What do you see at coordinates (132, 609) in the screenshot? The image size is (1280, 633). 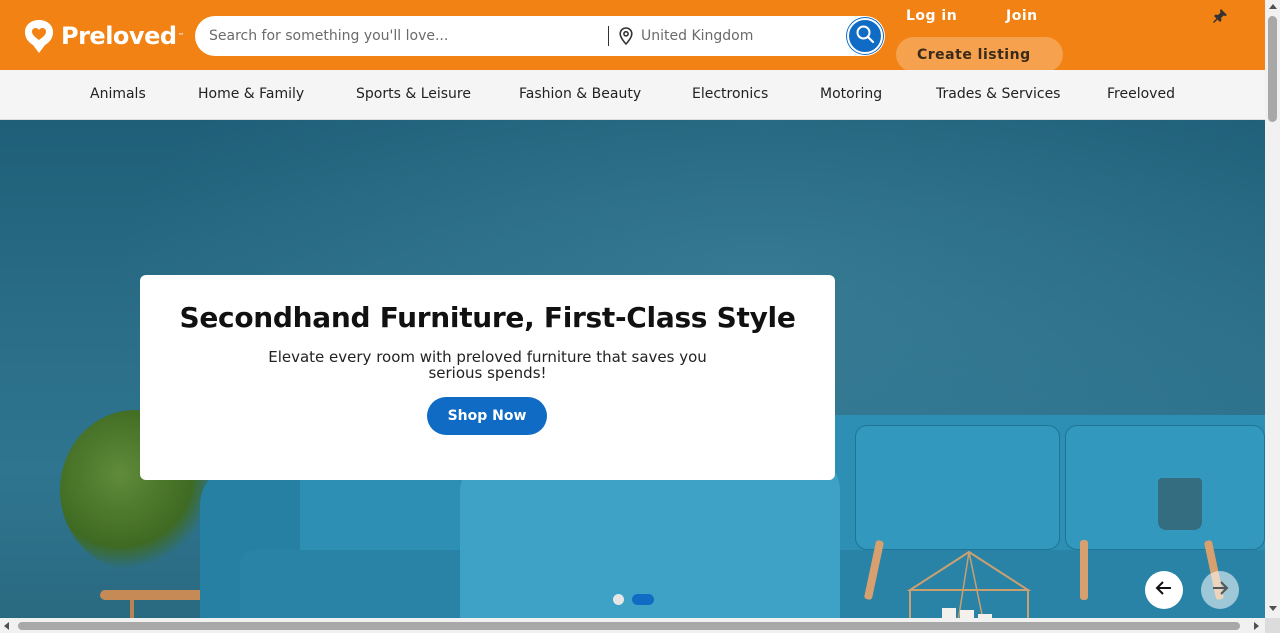 I see `side-table-leg` at bounding box center [132, 609].